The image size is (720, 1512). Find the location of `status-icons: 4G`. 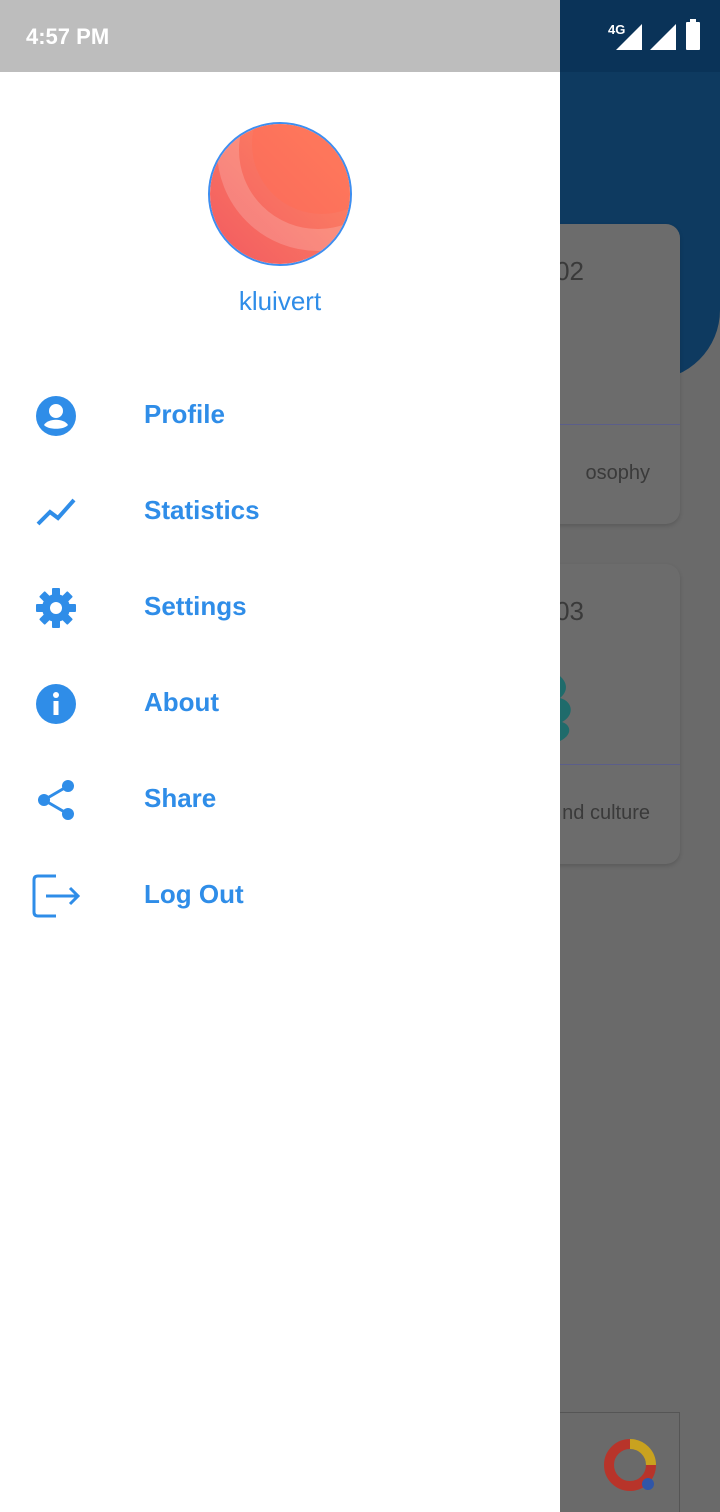

status-icons: 4G is located at coordinates (654, 34).